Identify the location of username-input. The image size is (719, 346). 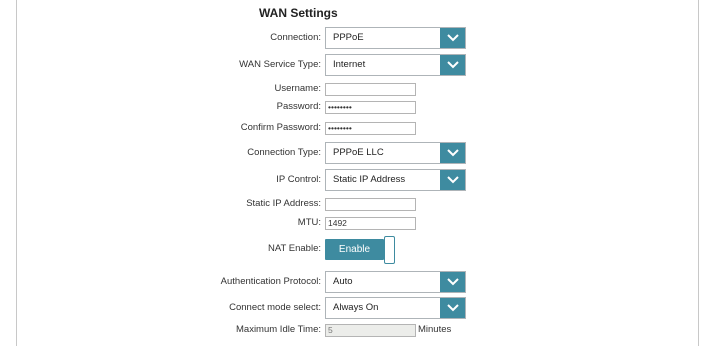
(370, 89).